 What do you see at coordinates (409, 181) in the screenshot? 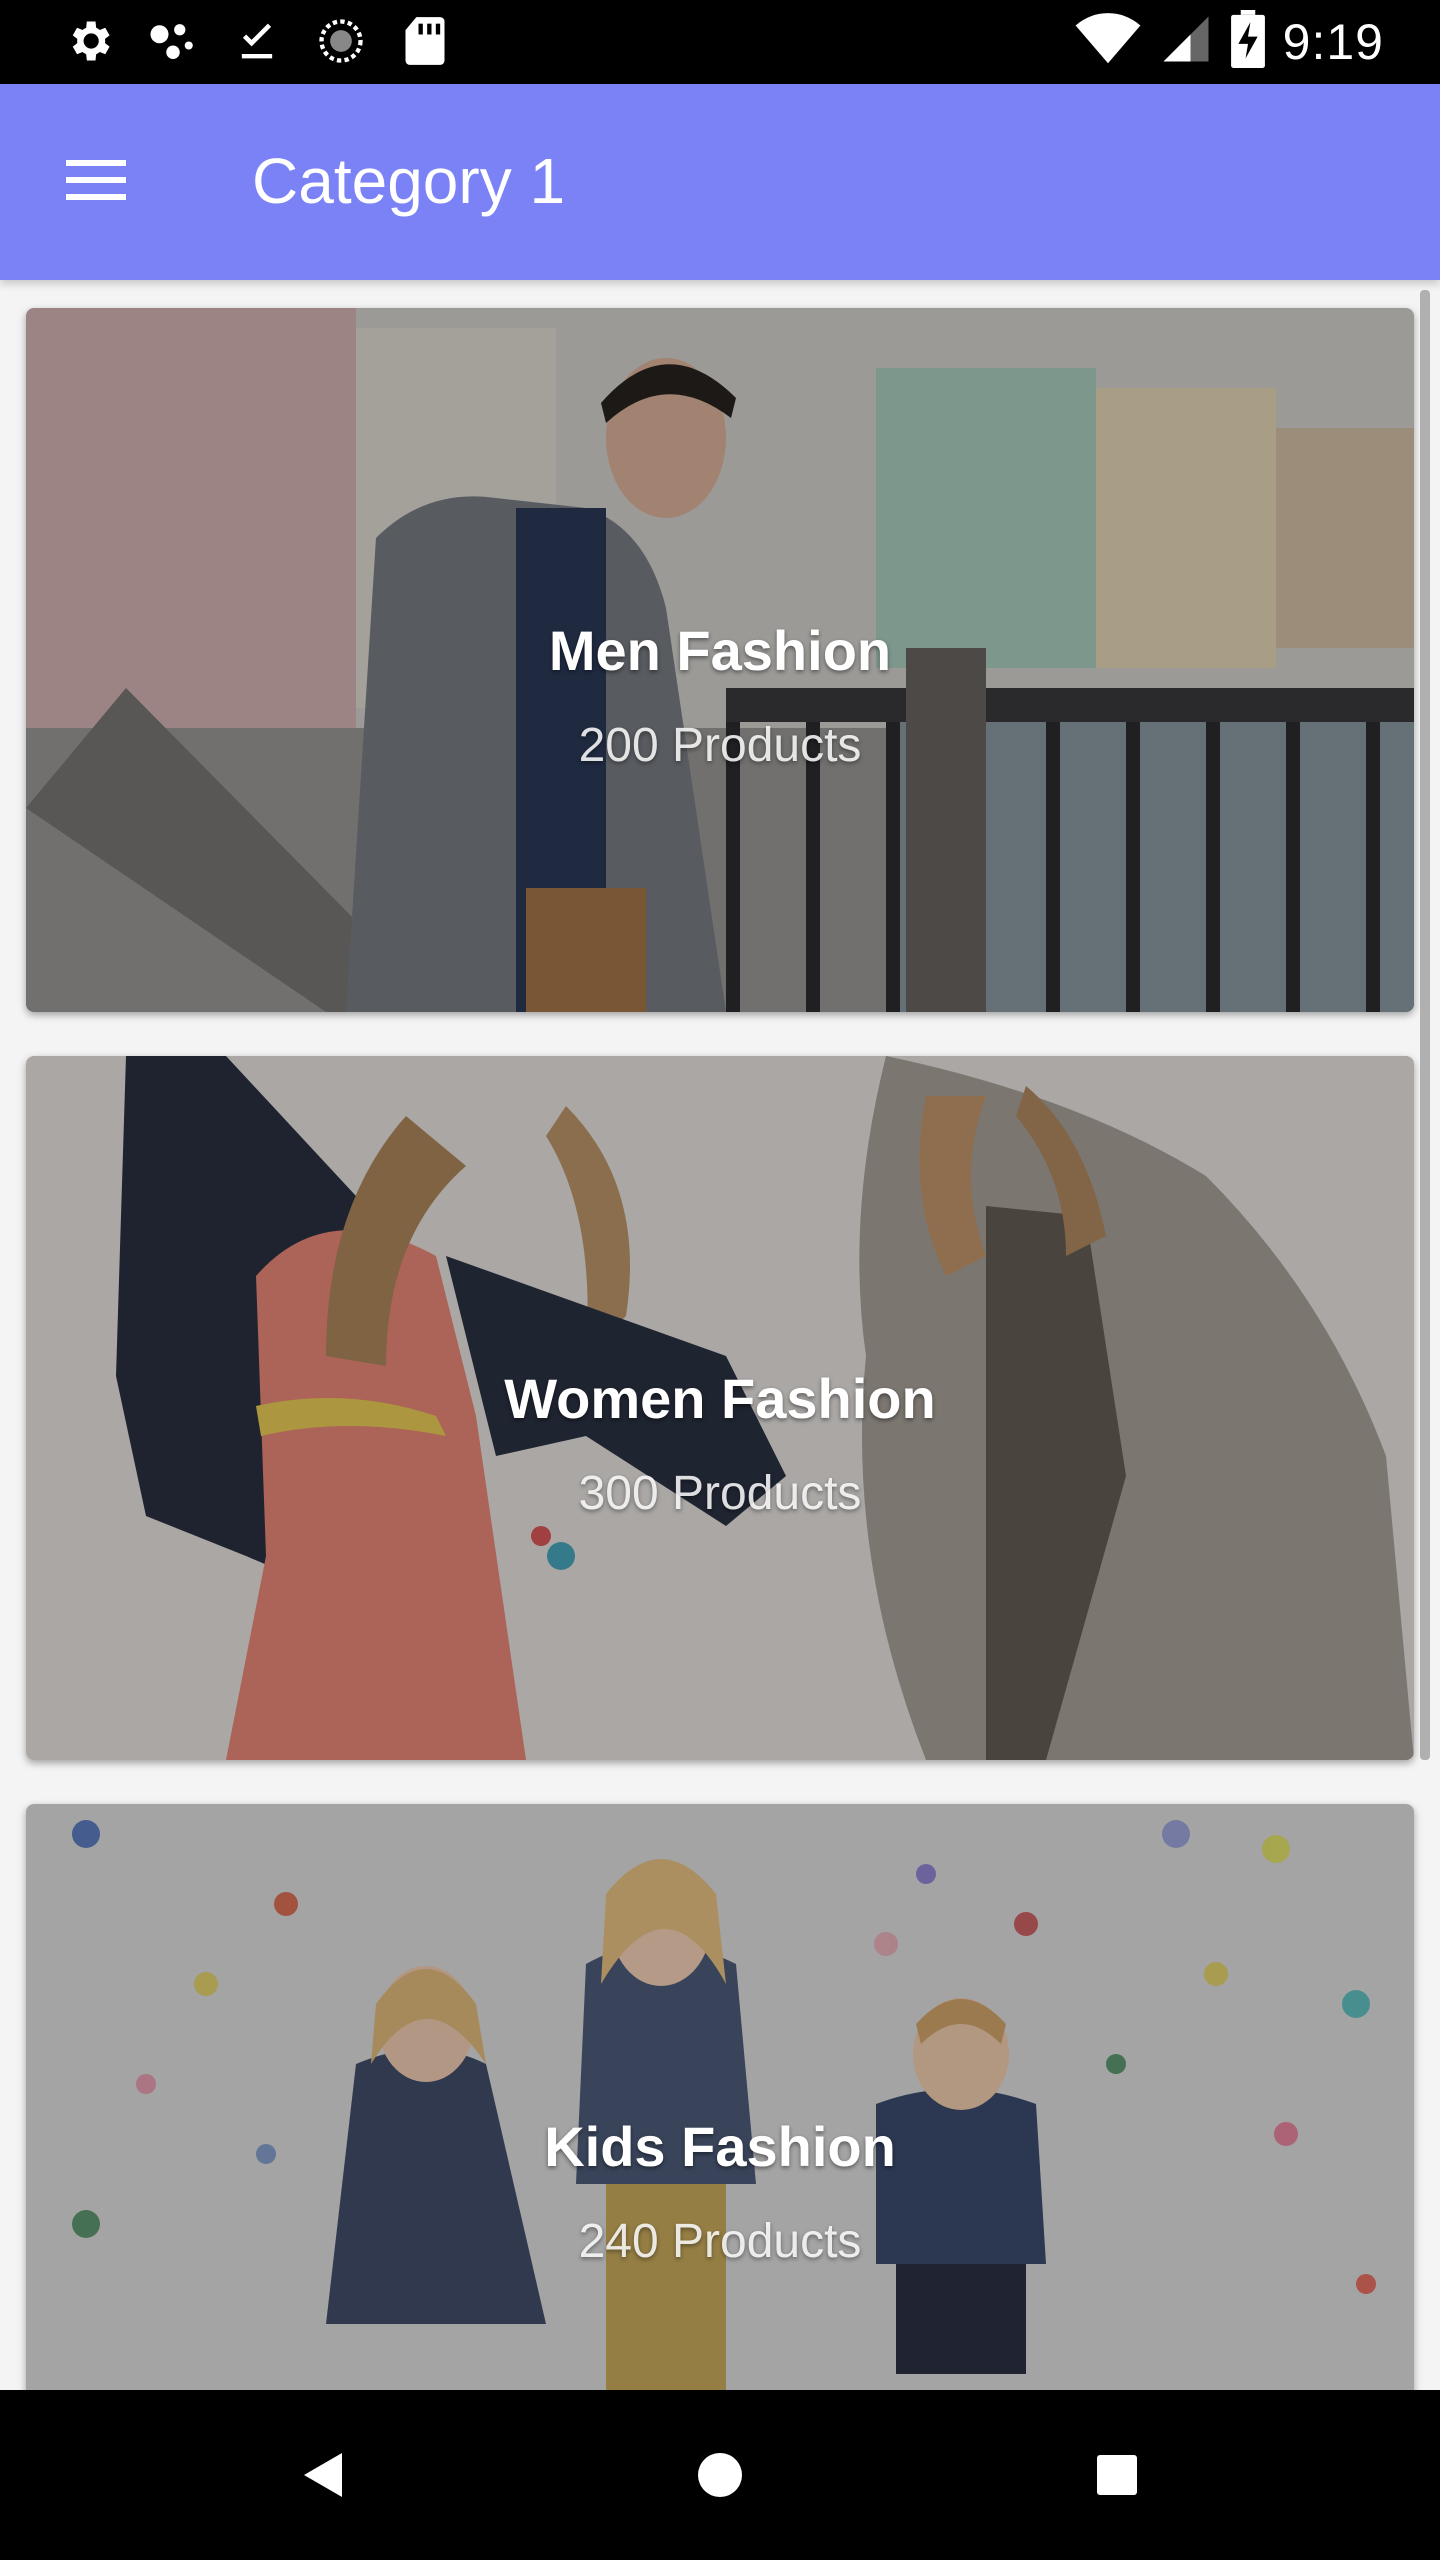
I see `page-title: Category 1` at bounding box center [409, 181].